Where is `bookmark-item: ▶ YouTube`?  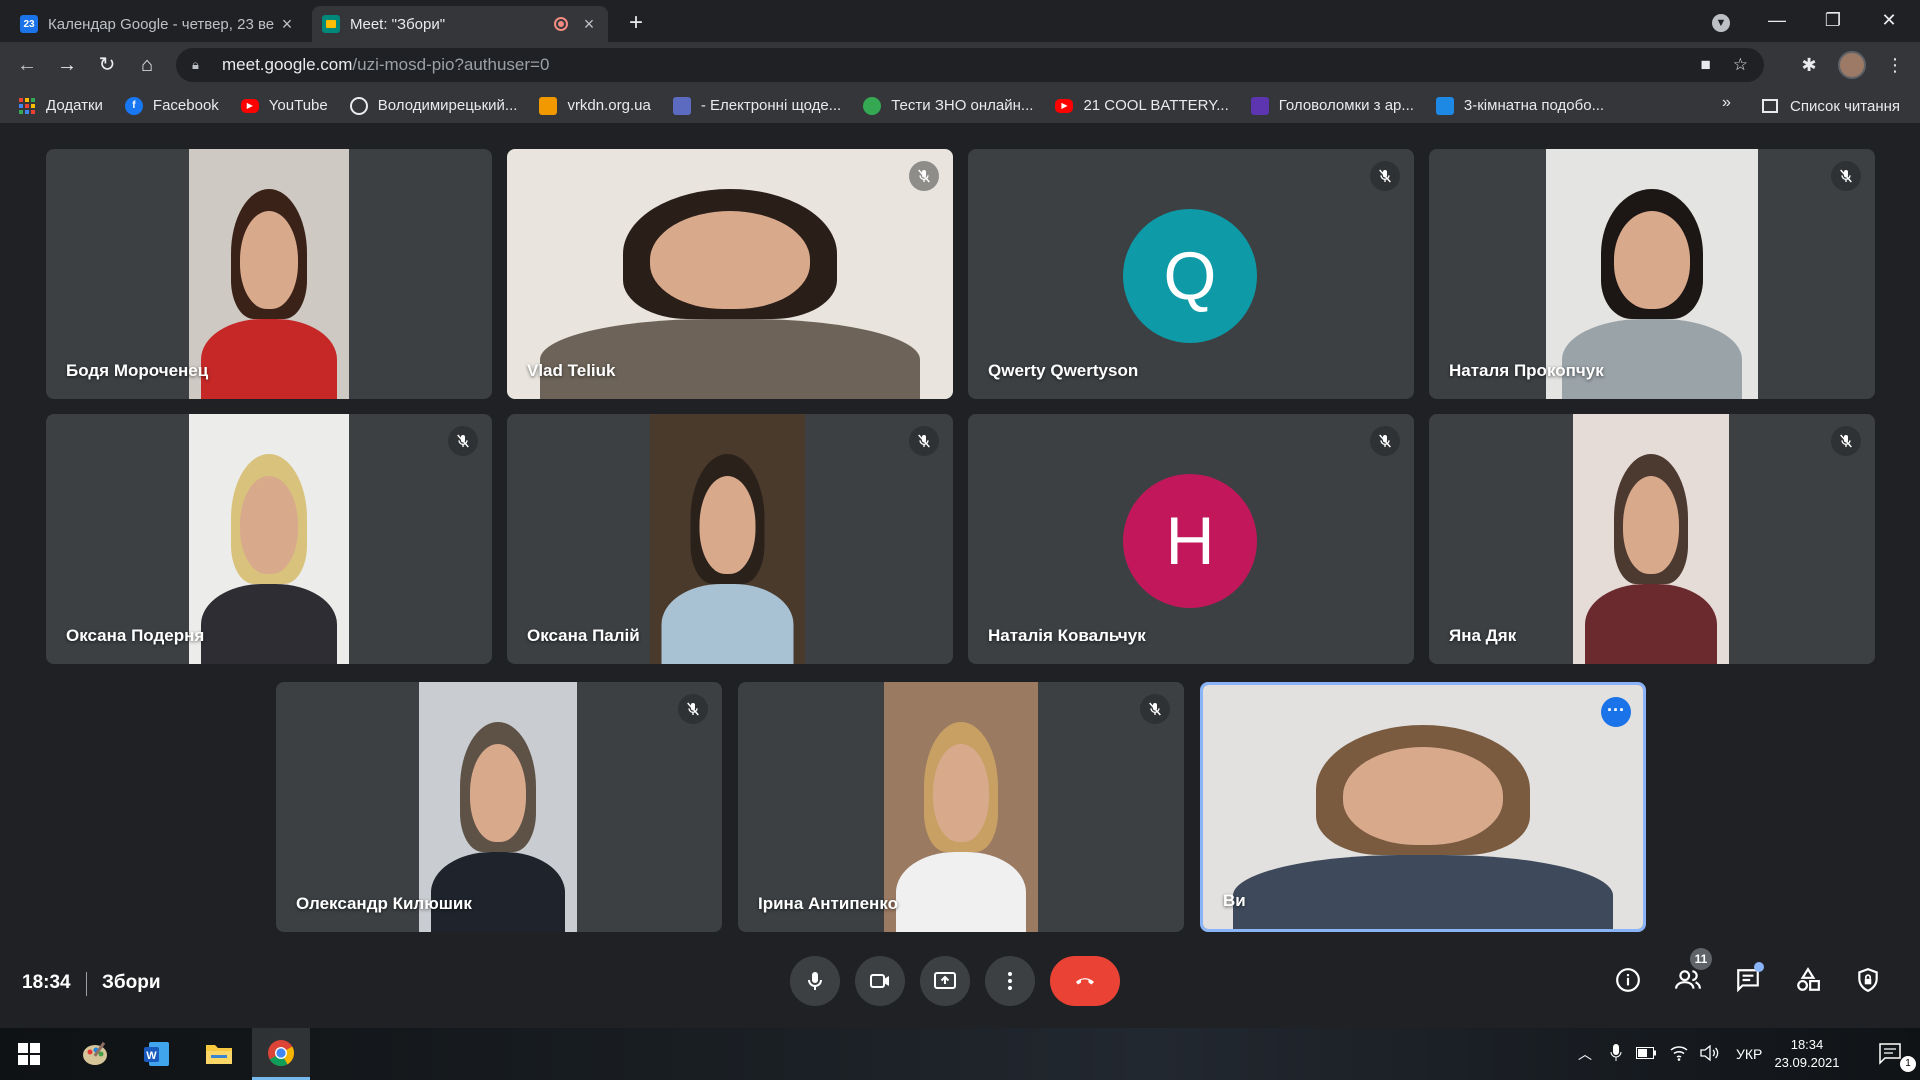 bookmark-item: ▶ YouTube is located at coordinates (284, 105).